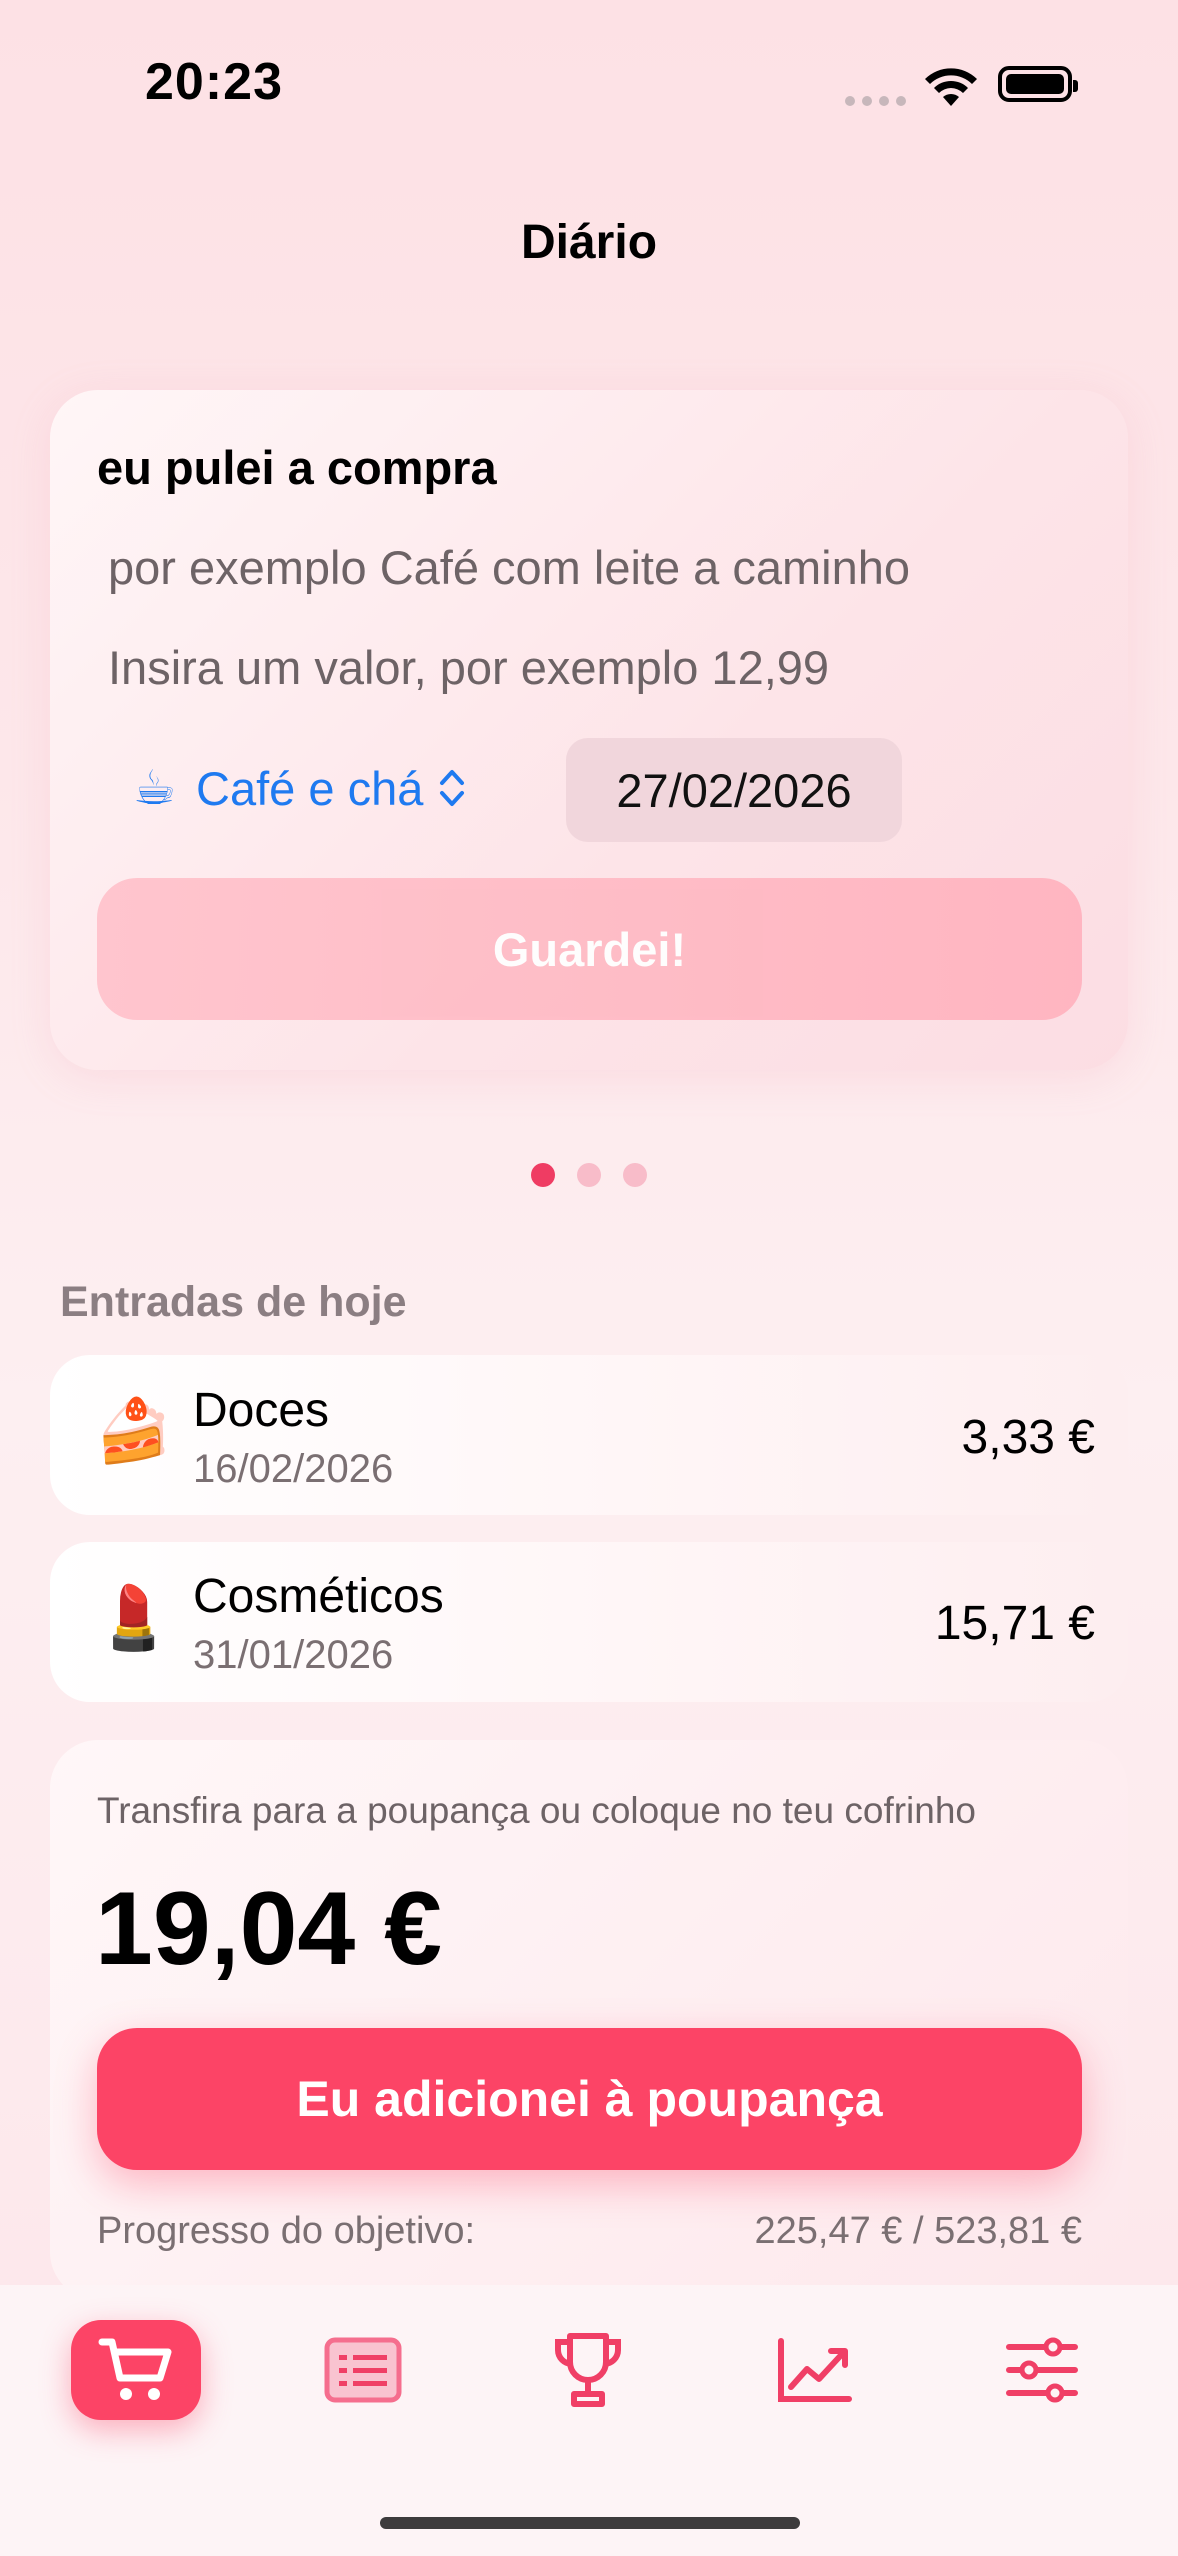 The image size is (1178, 2556). I want to click on amount-input: Insira um valor, por exemplo 12,99, so click(468, 667).